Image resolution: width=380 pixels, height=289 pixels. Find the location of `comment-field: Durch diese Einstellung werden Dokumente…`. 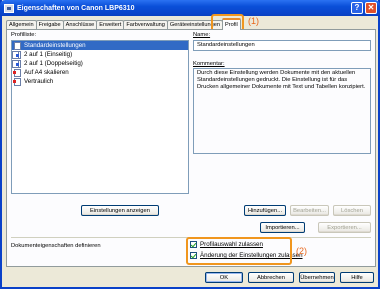

comment-field: Durch diese Einstellung werden Dokumente… is located at coordinates (282, 111).